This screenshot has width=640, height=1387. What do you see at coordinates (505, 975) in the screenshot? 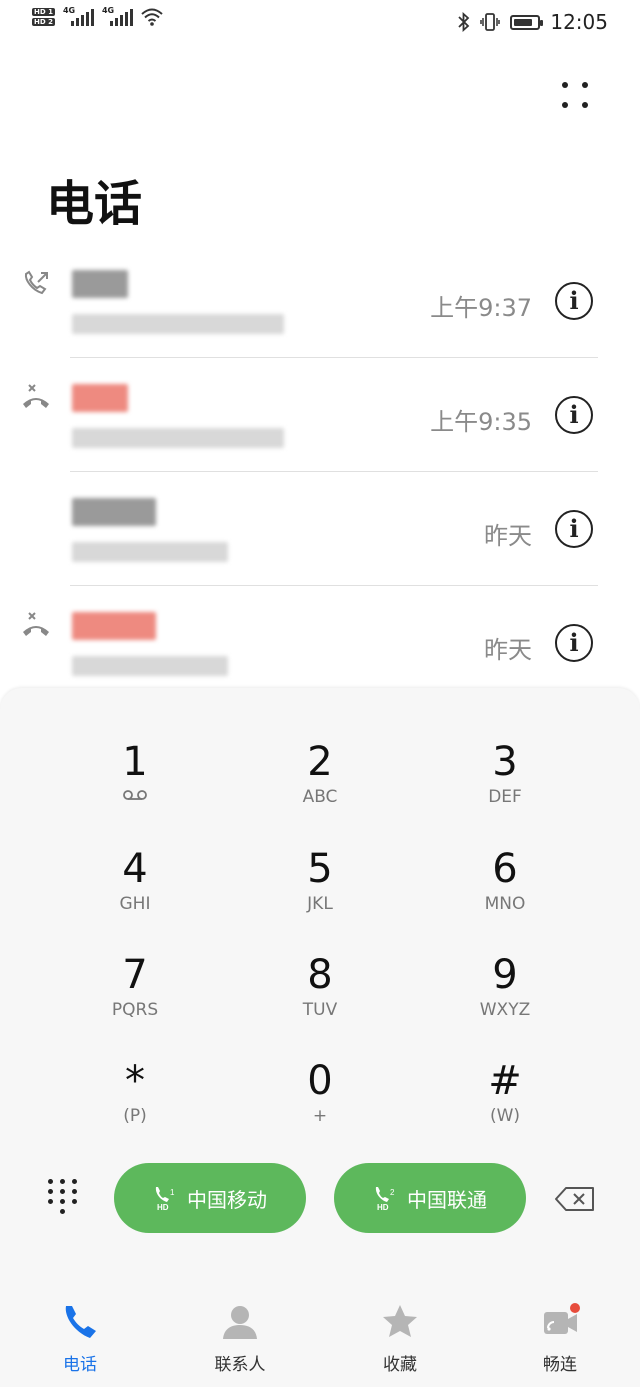
I see `key-digit: 9` at bounding box center [505, 975].